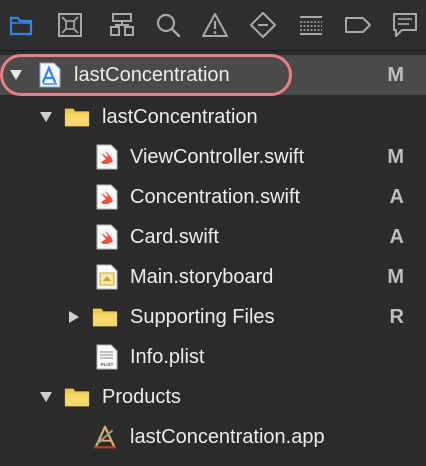  I want to click on tree-row-file: Main.storyboard M, so click(213, 277).